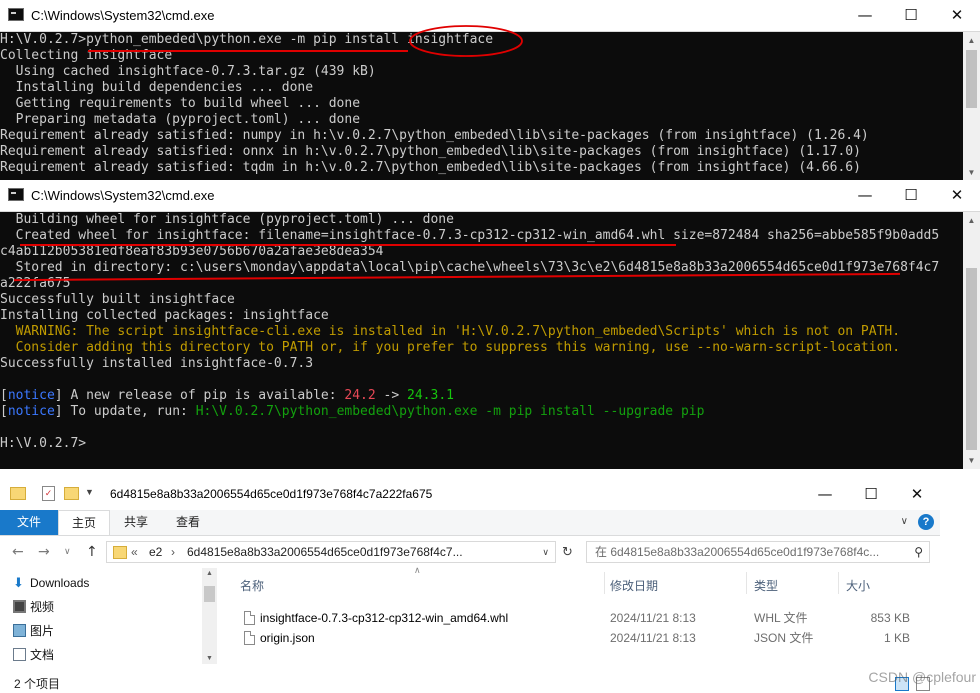 The width and height of the screenshot is (980, 693). What do you see at coordinates (109, 622) in the screenshot?
I see `navigation-pane: ⬇ Downloads 视频 图片 文档 ▲ ▼` at bounding box center [109, 622].